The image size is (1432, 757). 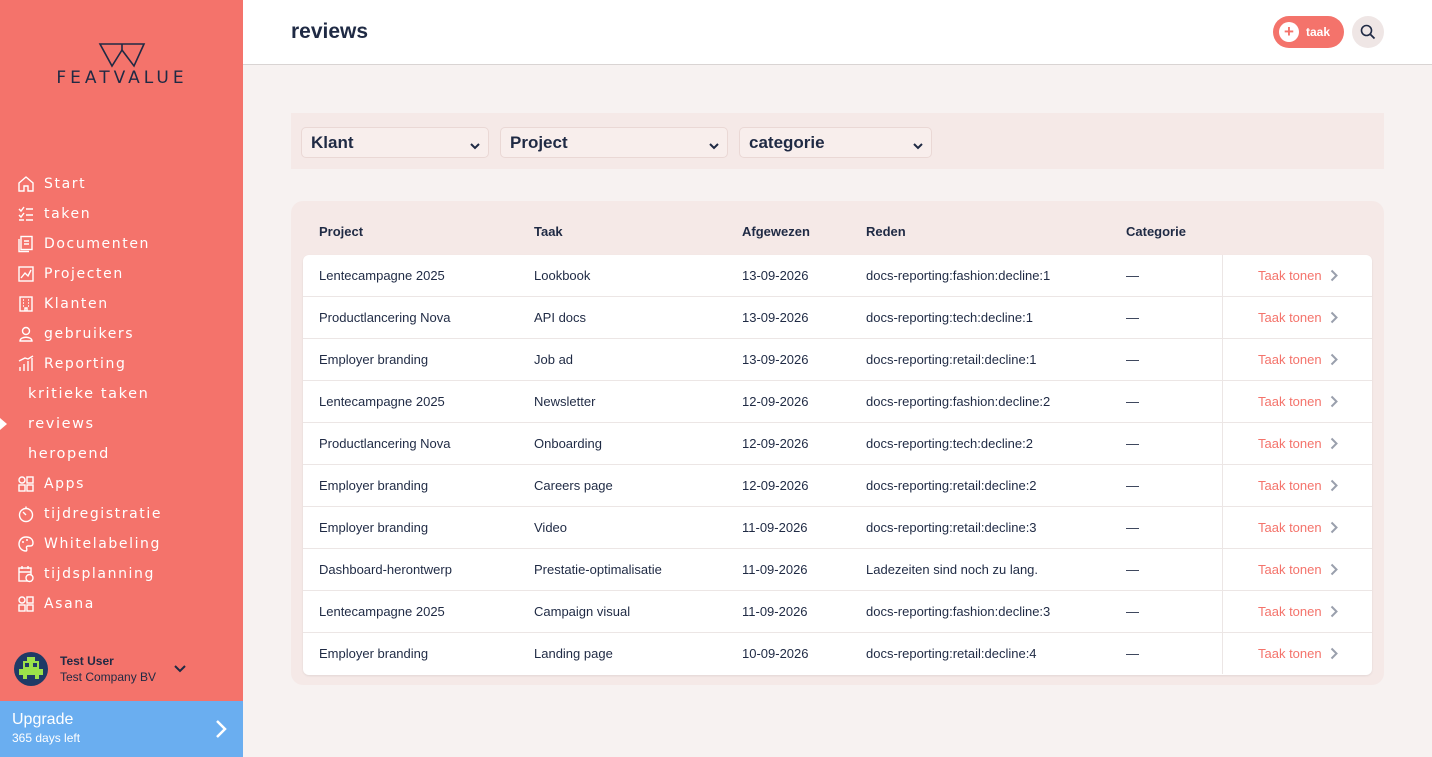 What do you see at coordinates (614, 142) in the screenshot?
I see `project-select: Project` at bounding box center [614, 142].